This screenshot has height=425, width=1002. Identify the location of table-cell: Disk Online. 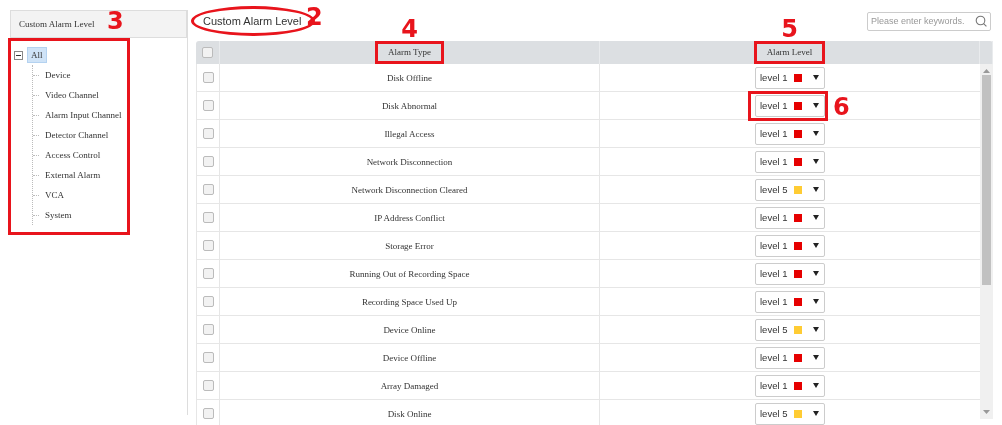
(409, 413).